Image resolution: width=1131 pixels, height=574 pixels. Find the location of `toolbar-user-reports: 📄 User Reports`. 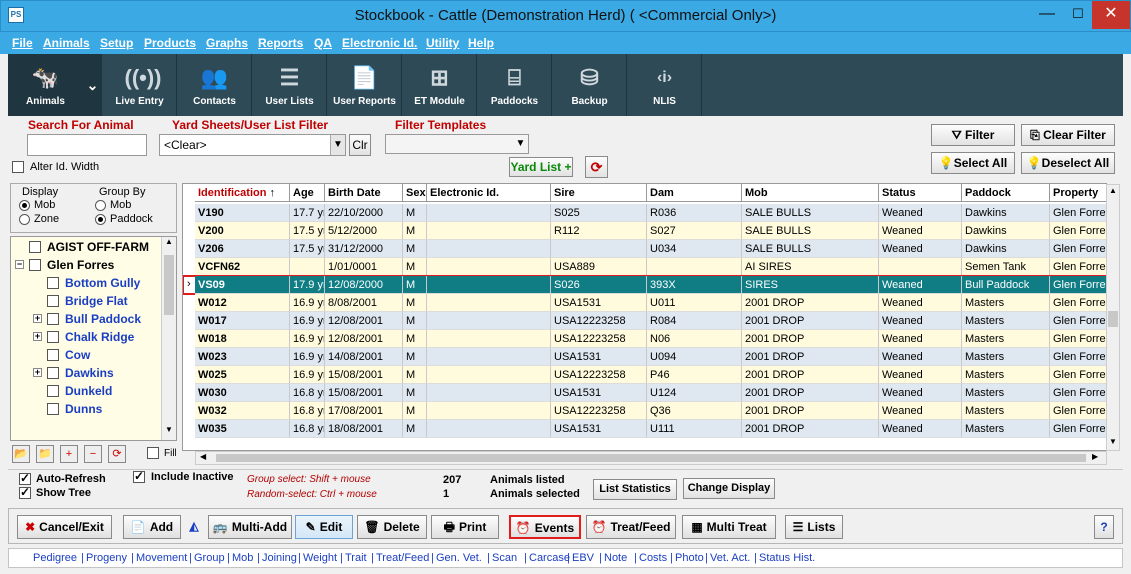

toolbar-user-reports: 📄 User Reports is located at coordinates (365, 85).